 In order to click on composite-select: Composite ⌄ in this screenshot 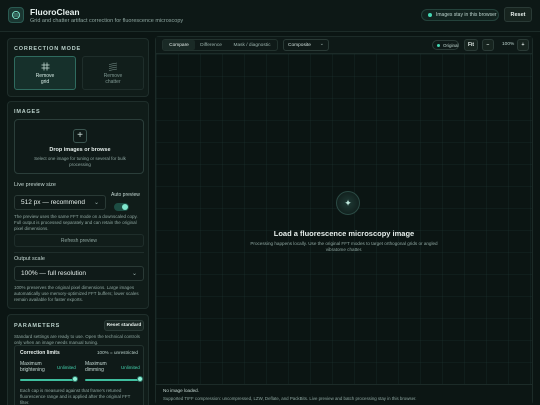, I will do `click(306, 45)`.